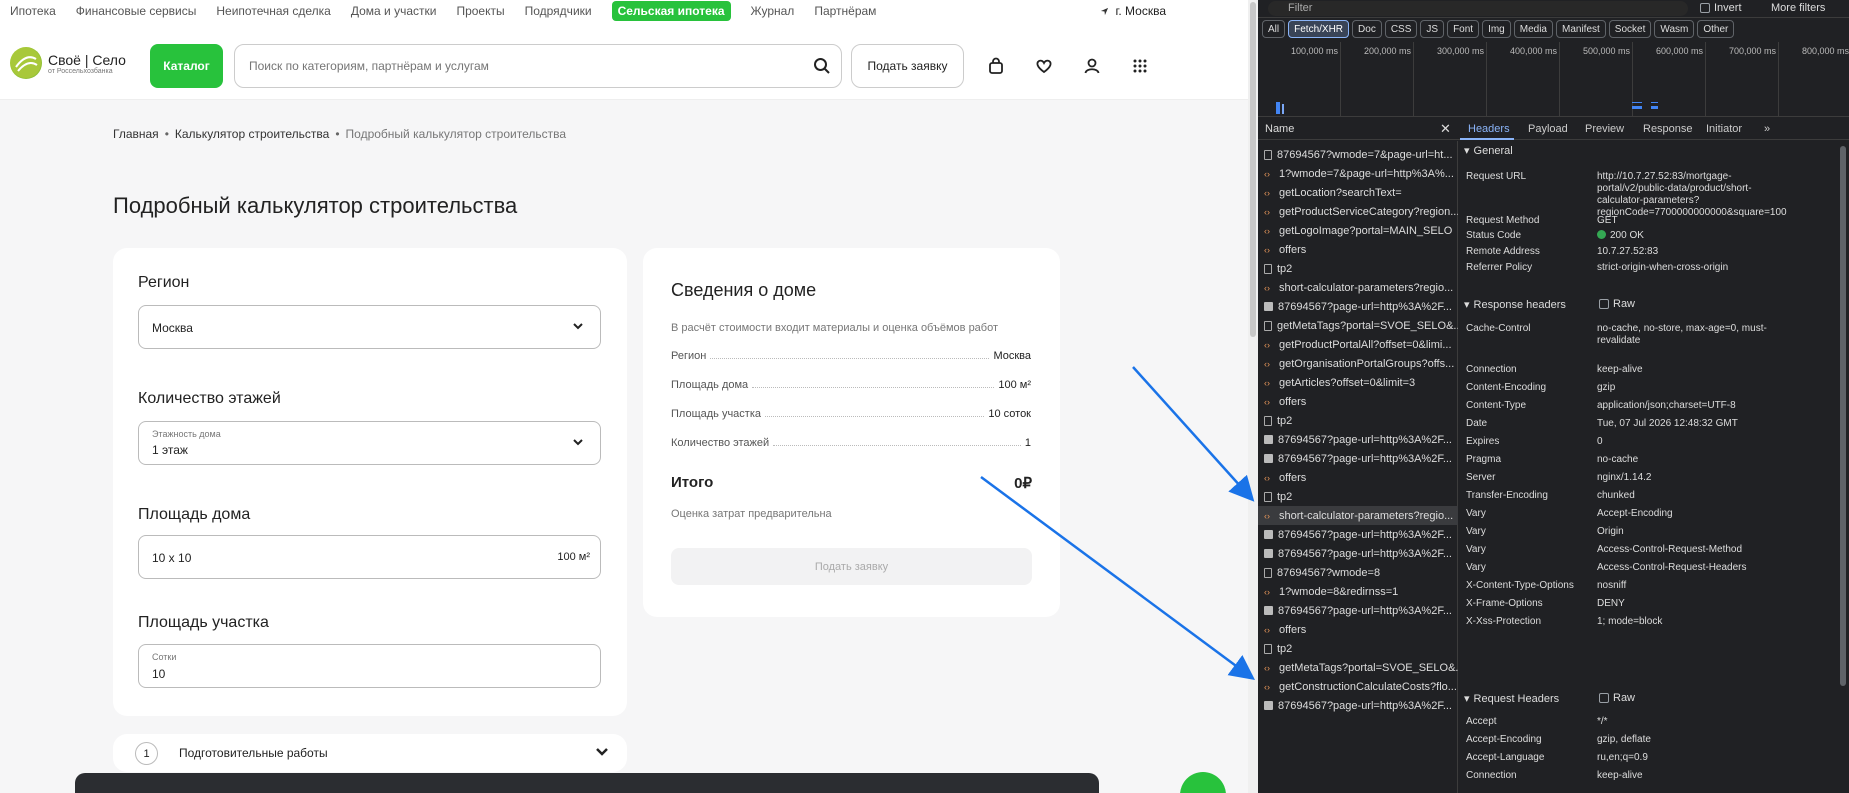  What do you see at coordinates (1716, 29) in the screenshot?
I see `filter-chip-other: Other` at bounding box center [1716, 29].